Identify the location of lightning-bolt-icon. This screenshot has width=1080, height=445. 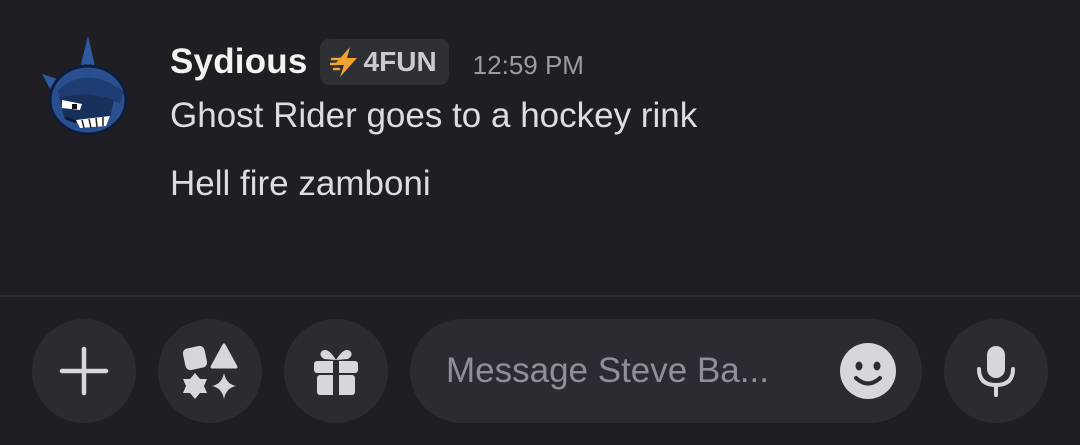
(344, 62).